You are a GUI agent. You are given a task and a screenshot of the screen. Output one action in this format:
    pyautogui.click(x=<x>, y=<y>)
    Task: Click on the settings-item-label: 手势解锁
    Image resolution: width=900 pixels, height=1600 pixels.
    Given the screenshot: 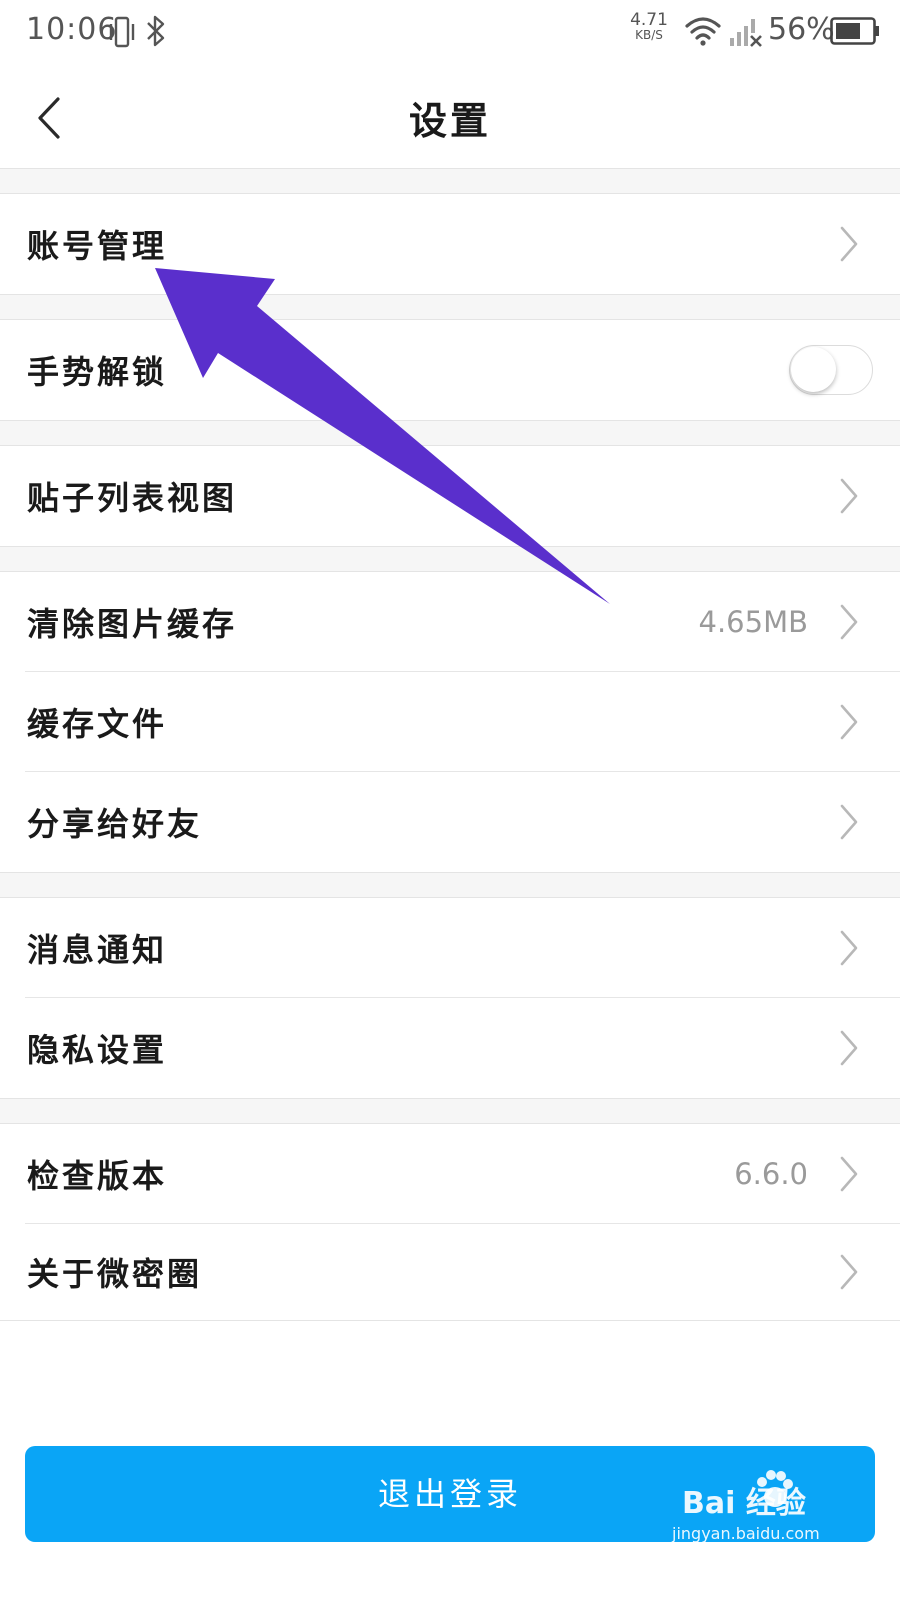 What is the action you would take?
    pyautogui.click(x=97, y=372)
    